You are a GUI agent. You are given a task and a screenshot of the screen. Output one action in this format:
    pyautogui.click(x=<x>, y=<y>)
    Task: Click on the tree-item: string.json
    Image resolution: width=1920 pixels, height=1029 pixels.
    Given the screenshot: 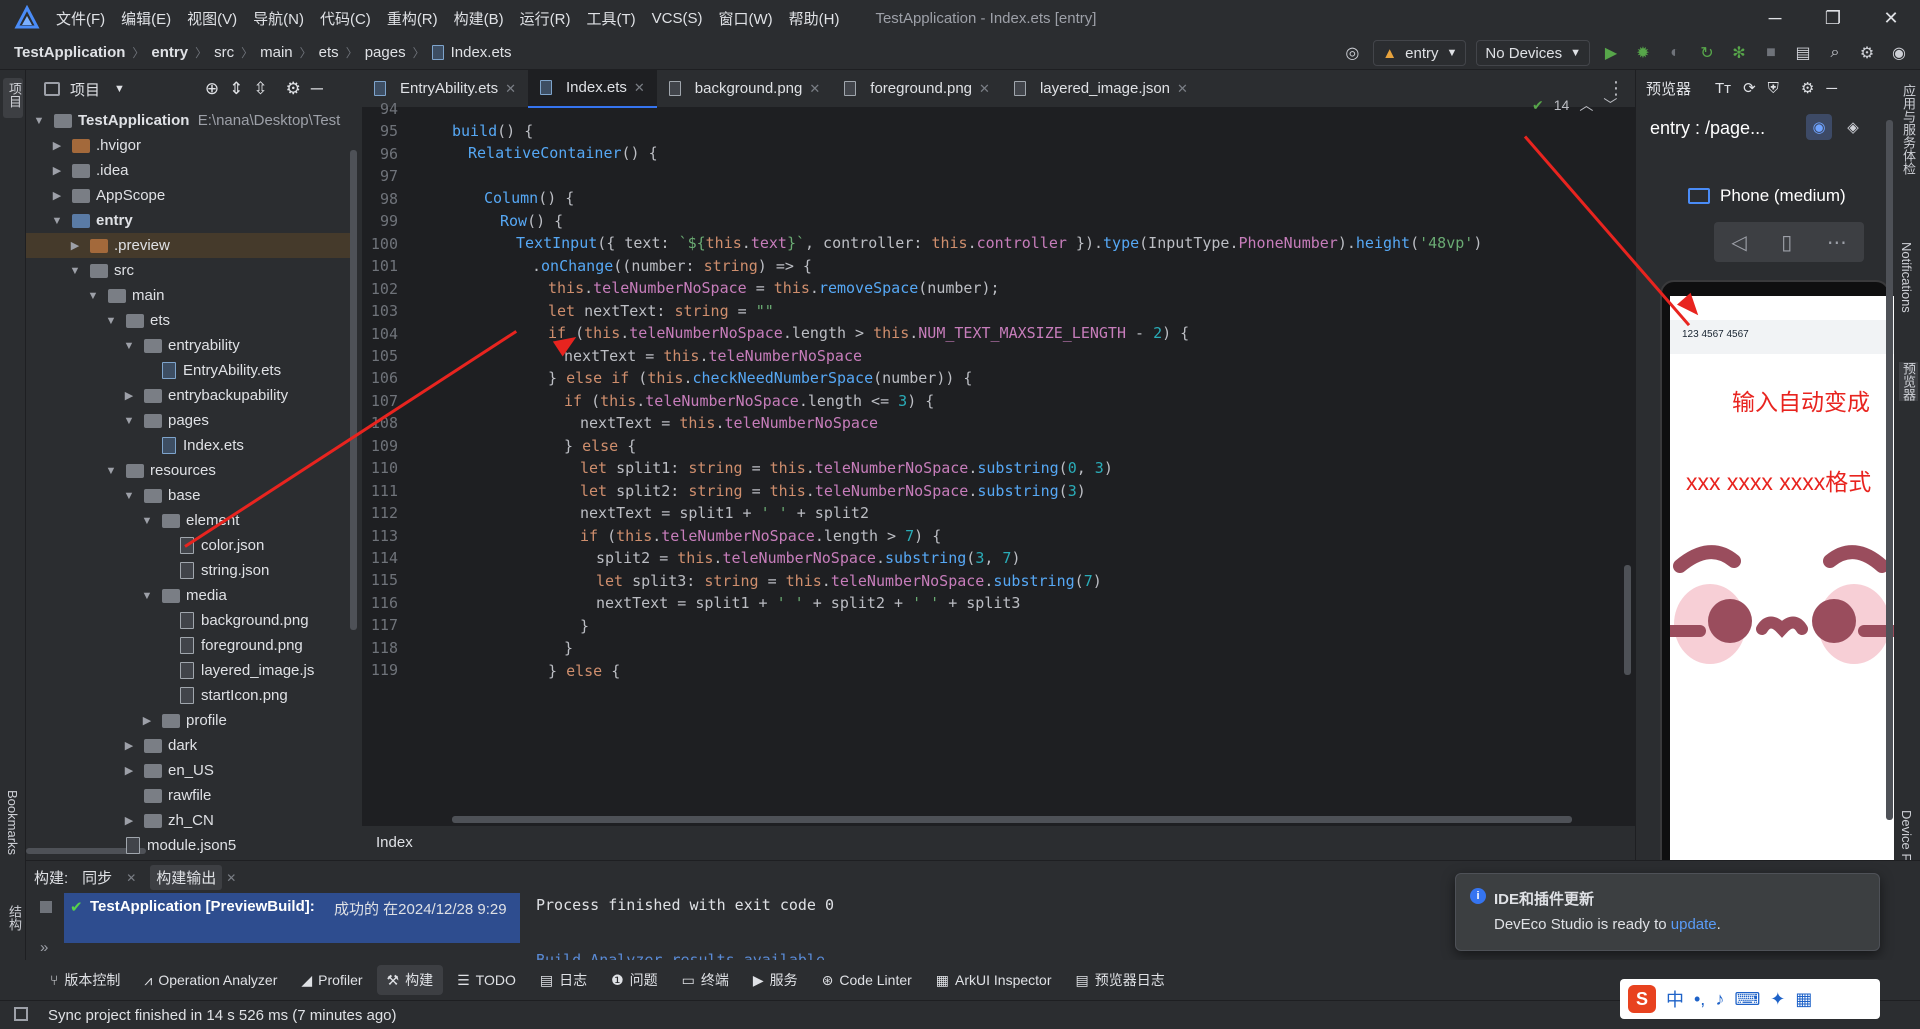 What is the action you would take?
    pyautogui.click(x=213, y=570)
    